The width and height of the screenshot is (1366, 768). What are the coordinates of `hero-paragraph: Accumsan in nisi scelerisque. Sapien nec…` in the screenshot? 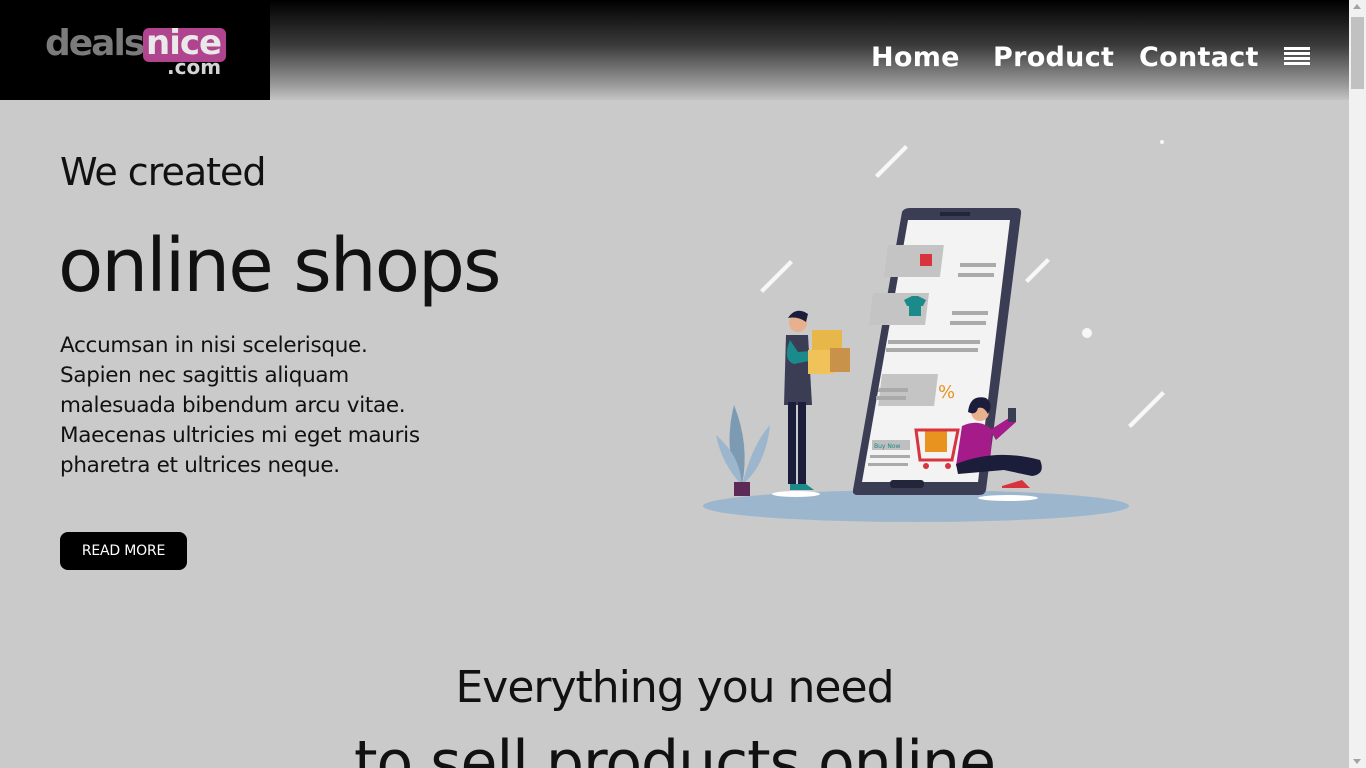 It's located at (275, 406).